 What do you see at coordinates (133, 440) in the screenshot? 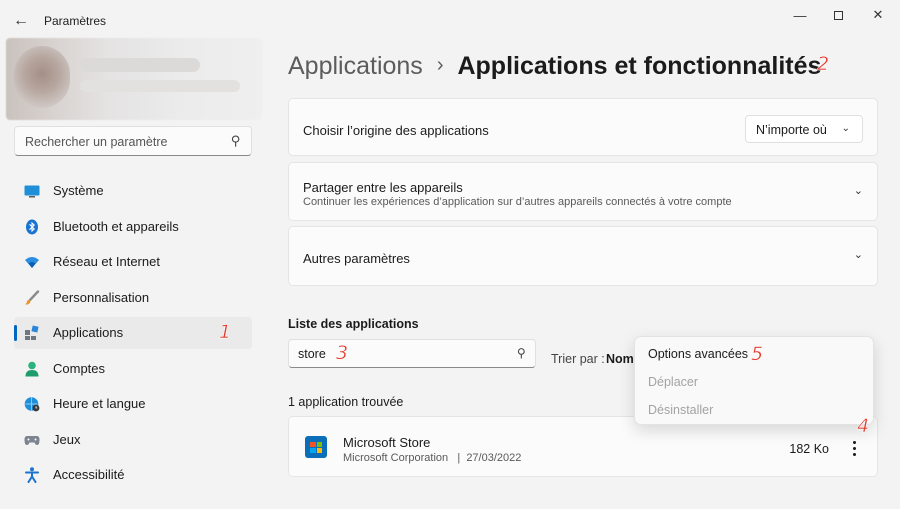
I see `sidebar-item-jeux: Jeux` at bounding box center [133, 440].